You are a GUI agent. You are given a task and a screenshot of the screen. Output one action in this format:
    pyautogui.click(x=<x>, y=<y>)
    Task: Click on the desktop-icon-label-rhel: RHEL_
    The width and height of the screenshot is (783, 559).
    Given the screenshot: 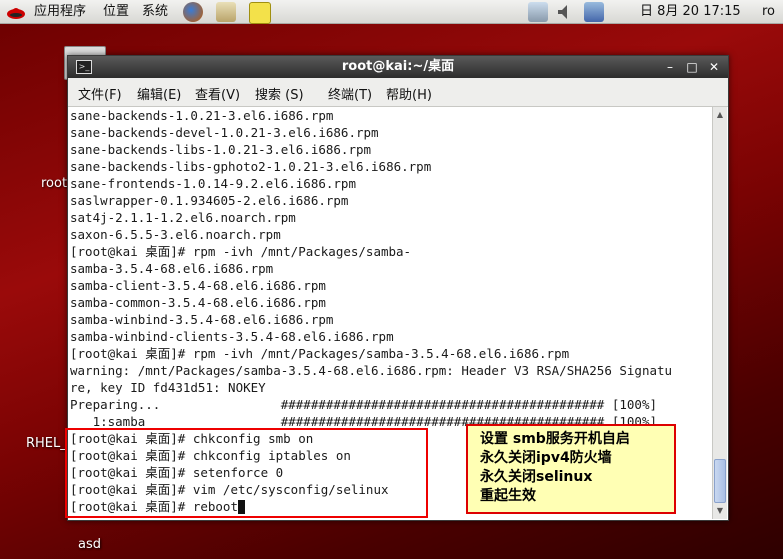 What is the action you would take?
    pyautogui.click(x=46, y=443)
    